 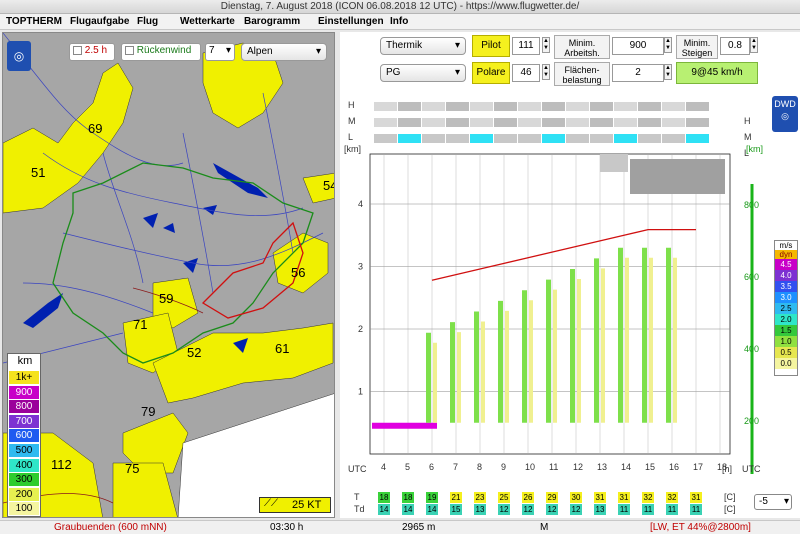 What do you see at coordinates (480, 509) in the screenshot?
I see `dewpoint-value: 13` at bounding box center [480, 509].